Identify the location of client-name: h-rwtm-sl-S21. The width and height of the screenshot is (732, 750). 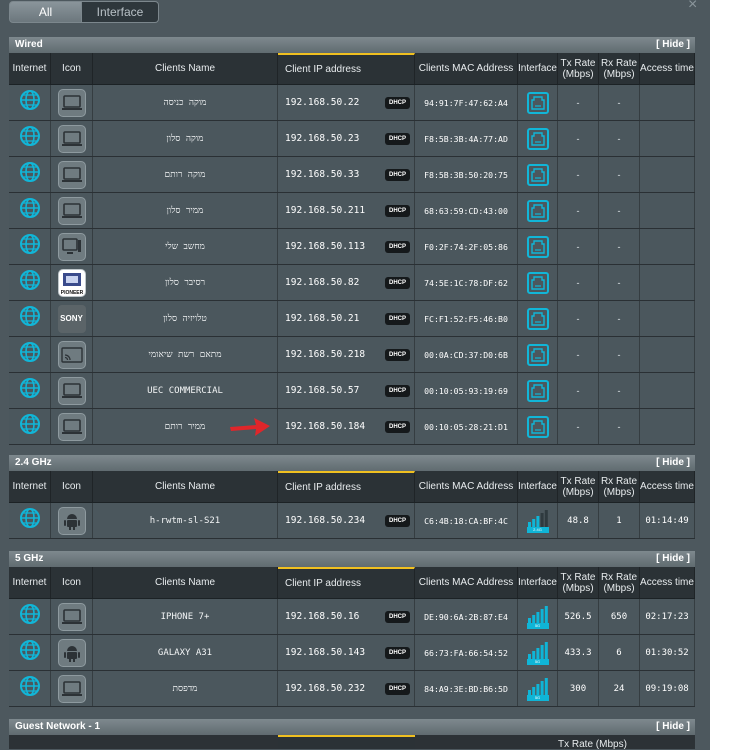
(185, 521).